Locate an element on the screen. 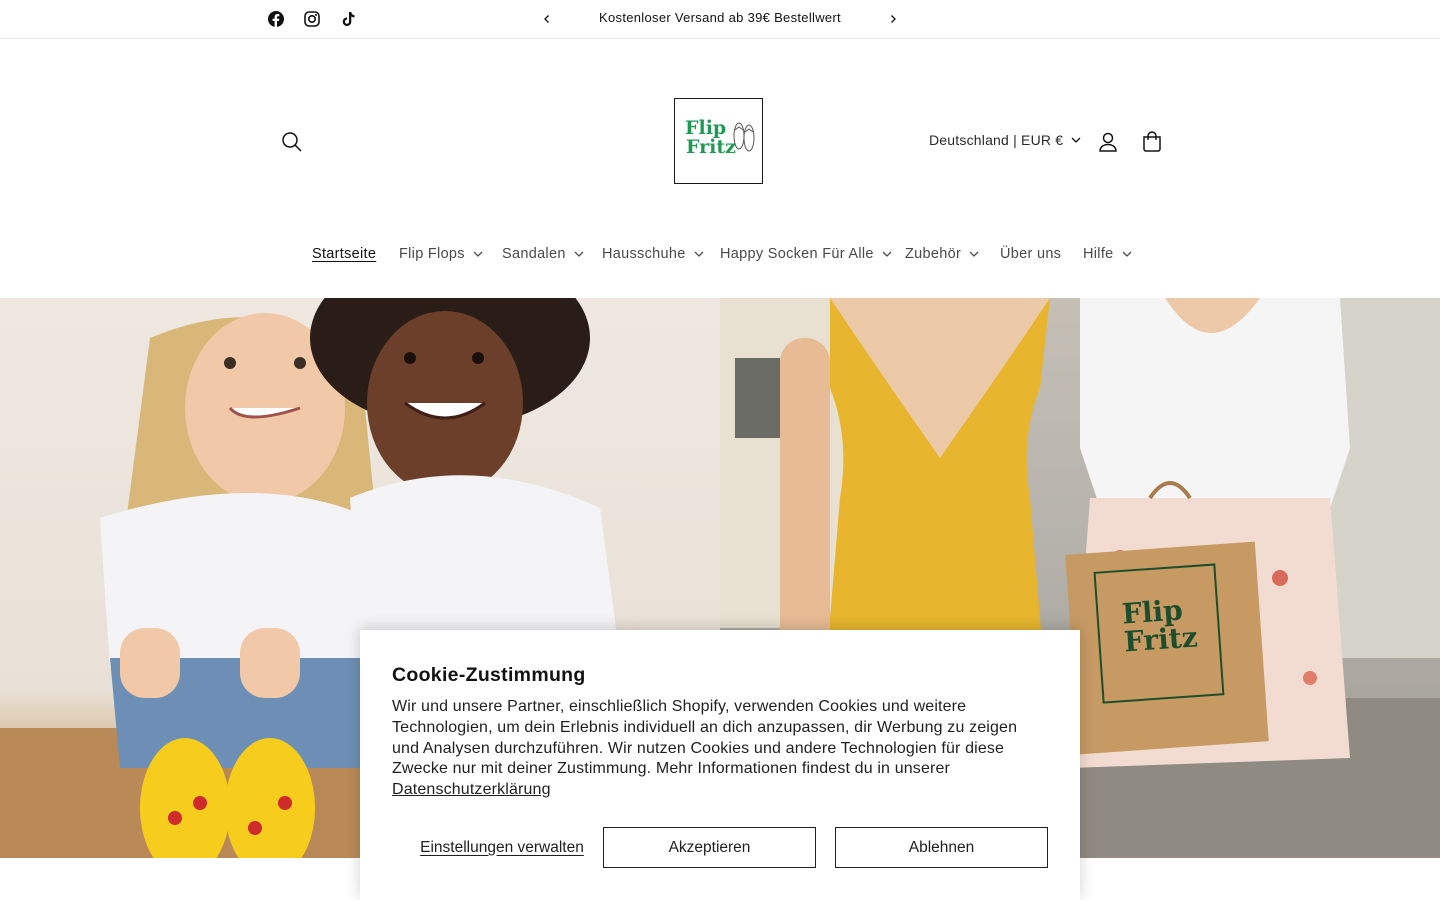 This screenshot has width=1440, height=900. nav-label: Sandalen is located at coordinates (534, 254).